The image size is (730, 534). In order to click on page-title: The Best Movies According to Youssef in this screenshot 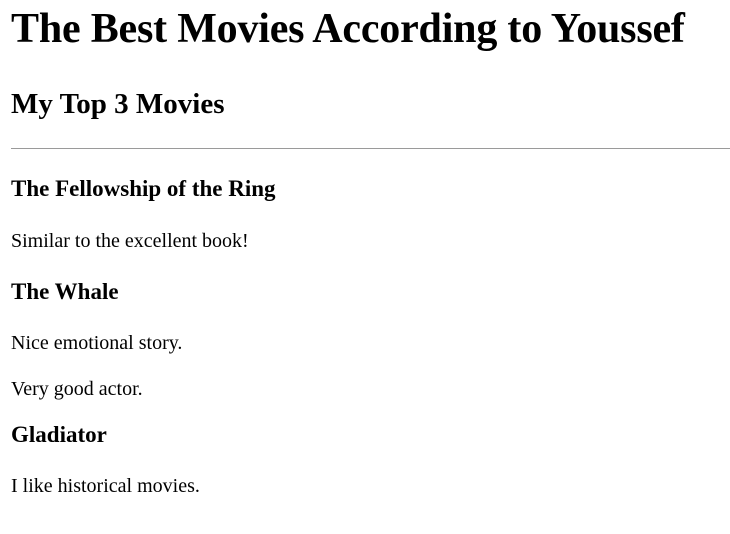, I will do `click(348, 29)`.